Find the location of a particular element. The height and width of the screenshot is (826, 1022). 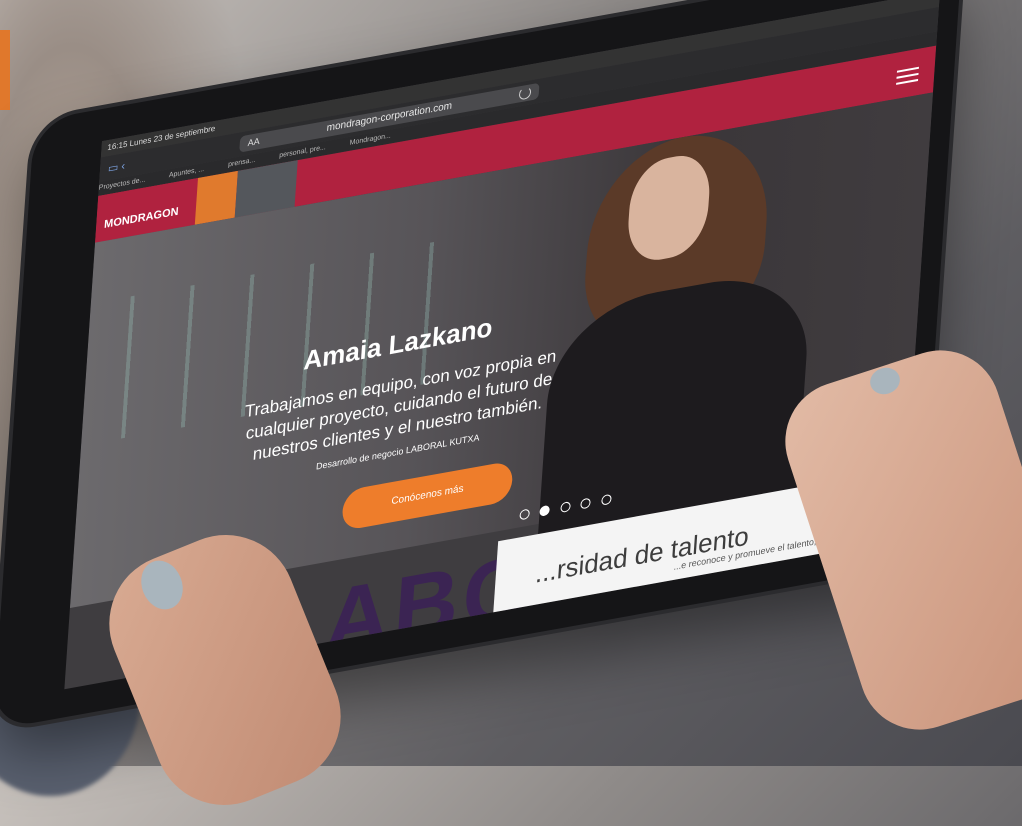

sidebar-icon: ▭ ‹ is located at coordinates (117, 167).